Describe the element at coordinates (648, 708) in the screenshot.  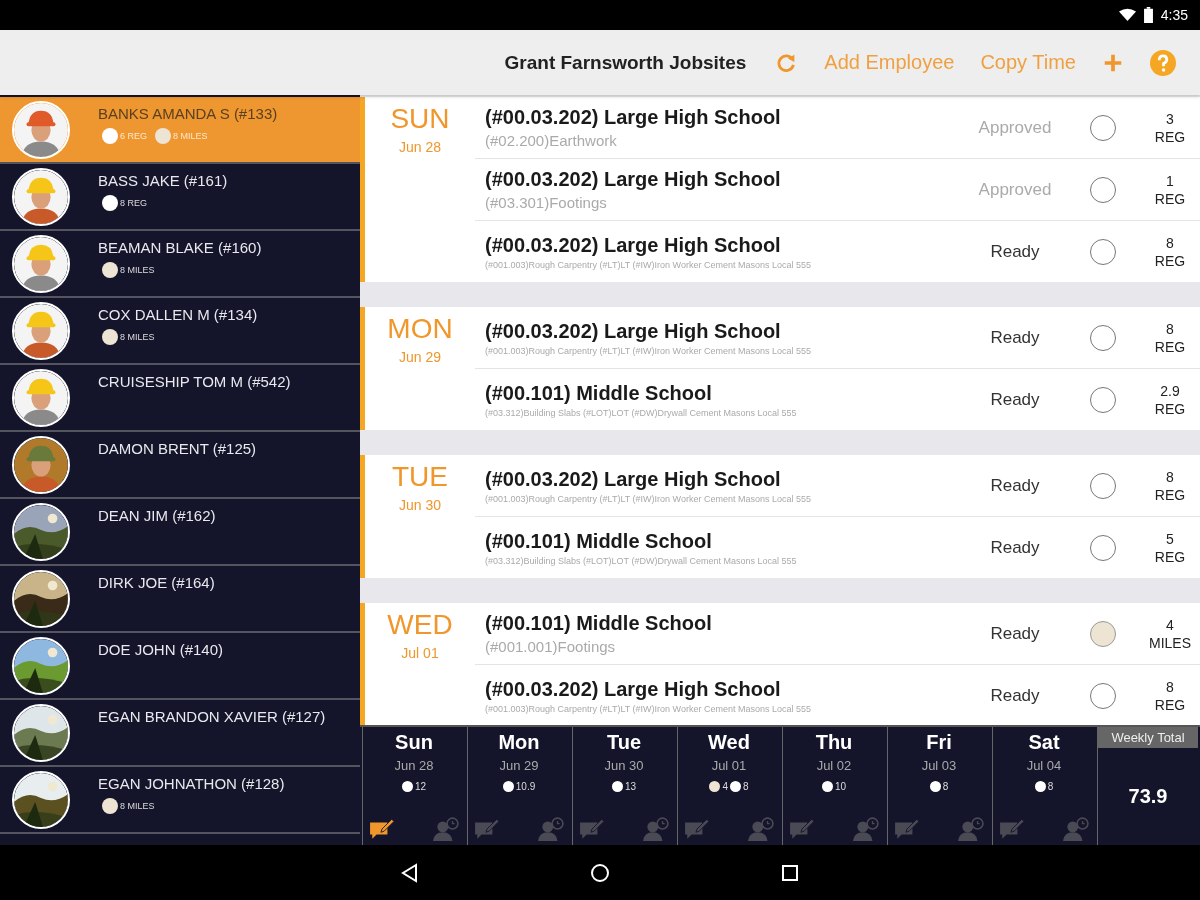
I see `task-detail: (#001.003)Rough Carpentry (#LT)LT (#IW)Iron Worker Cement Masons Local 555` at that location.